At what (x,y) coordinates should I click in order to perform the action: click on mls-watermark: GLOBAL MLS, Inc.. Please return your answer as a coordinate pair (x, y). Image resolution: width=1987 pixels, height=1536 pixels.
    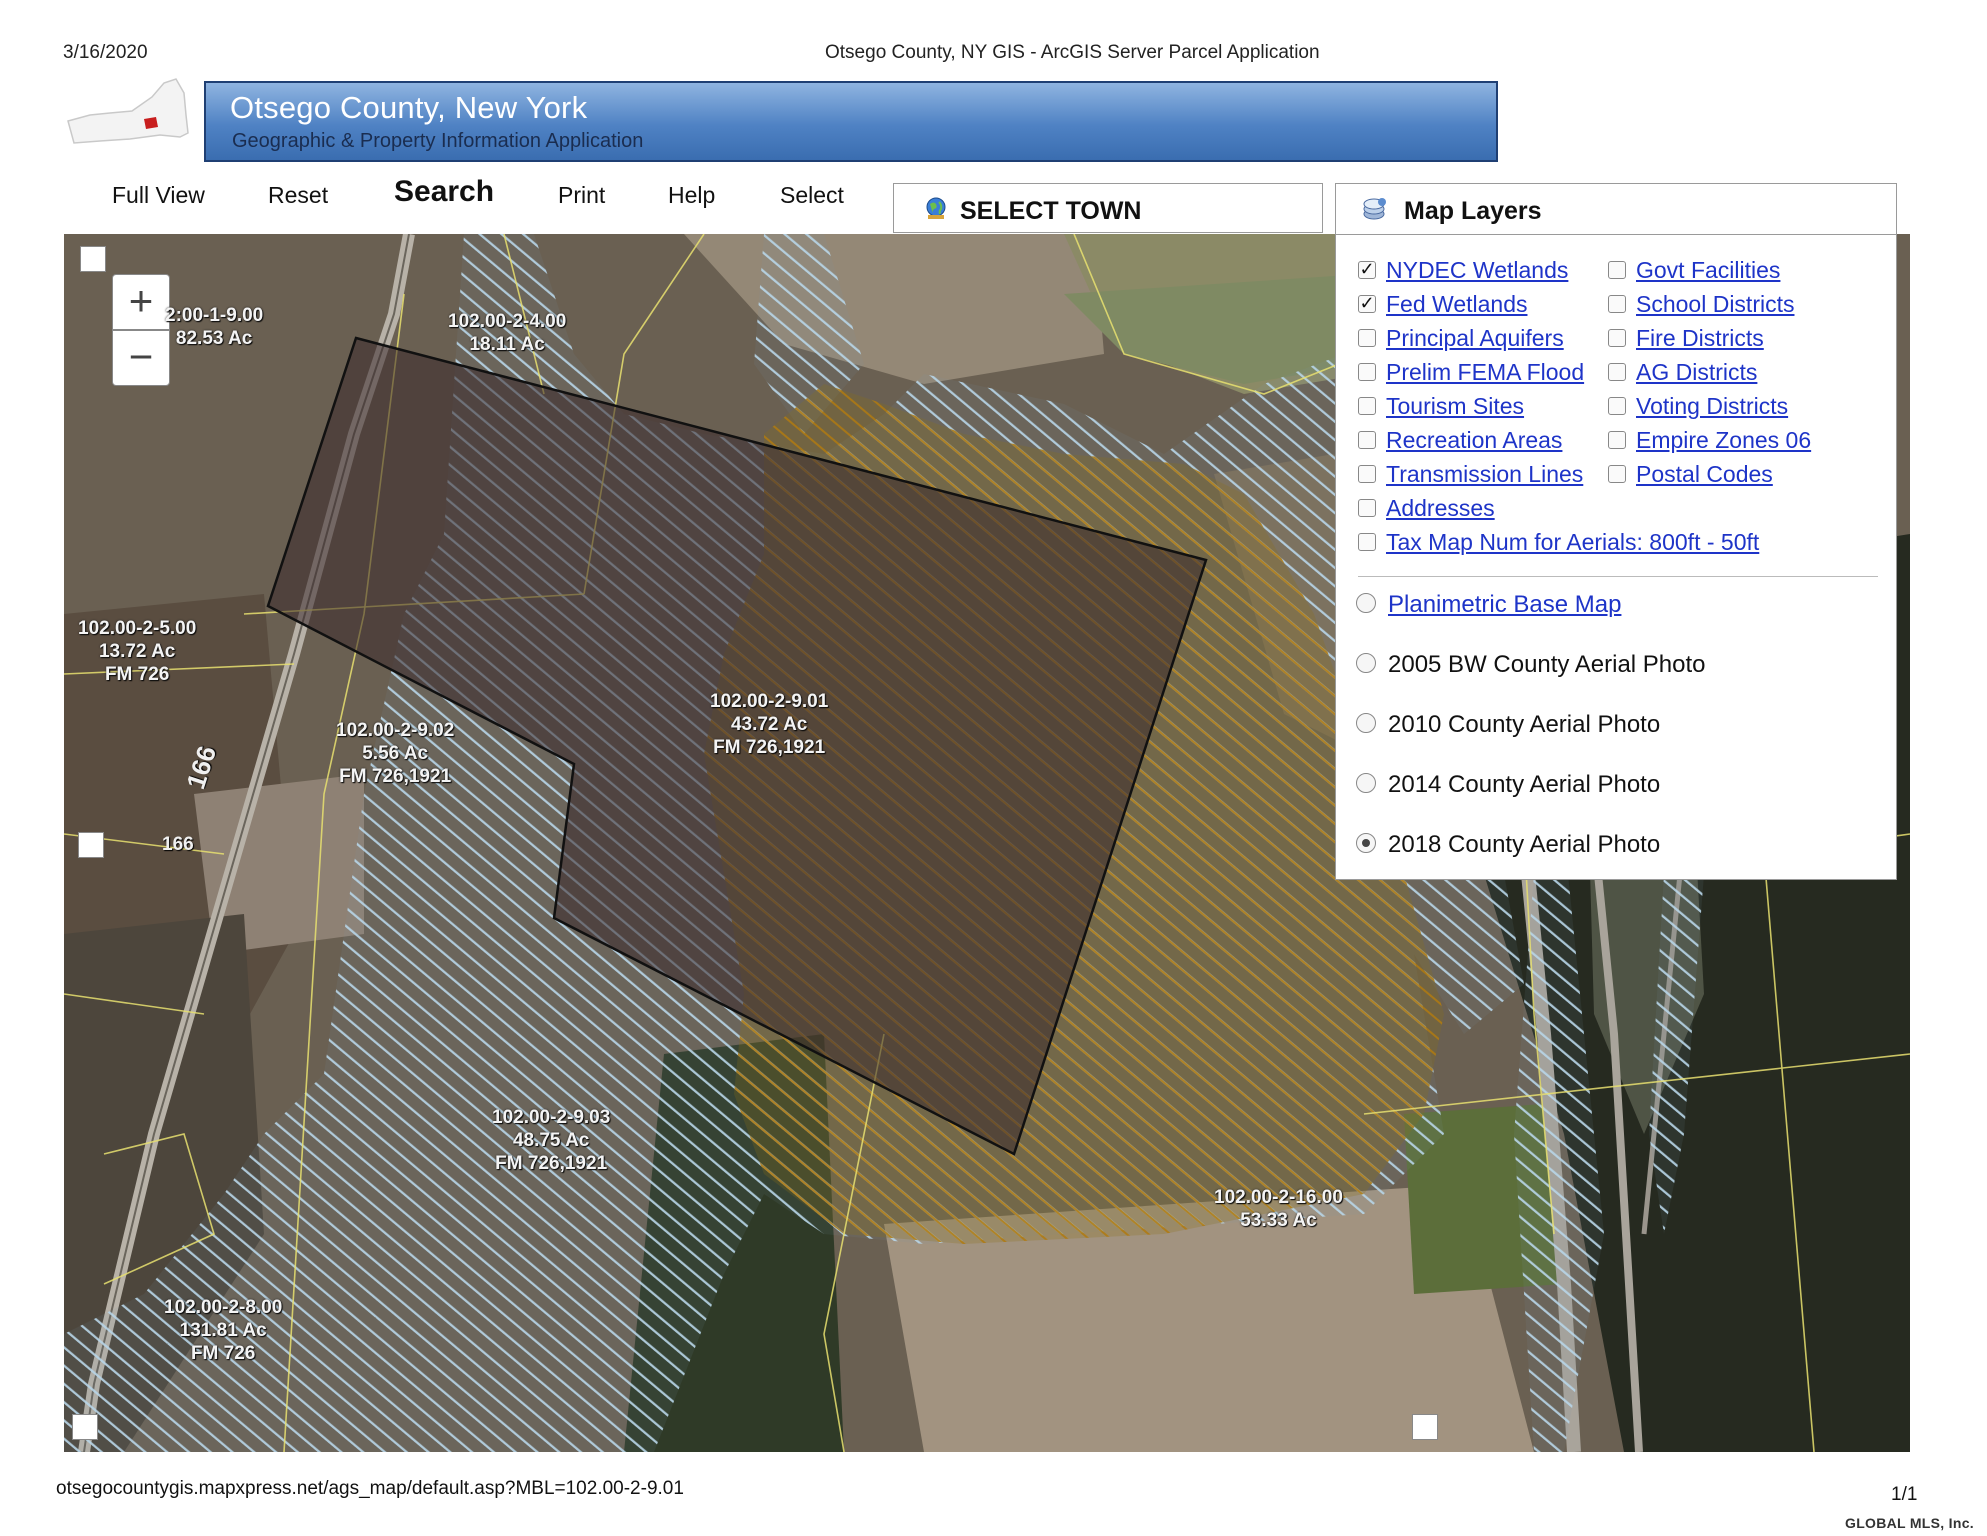
    Looking at the image, I should click on (1909, 1523).